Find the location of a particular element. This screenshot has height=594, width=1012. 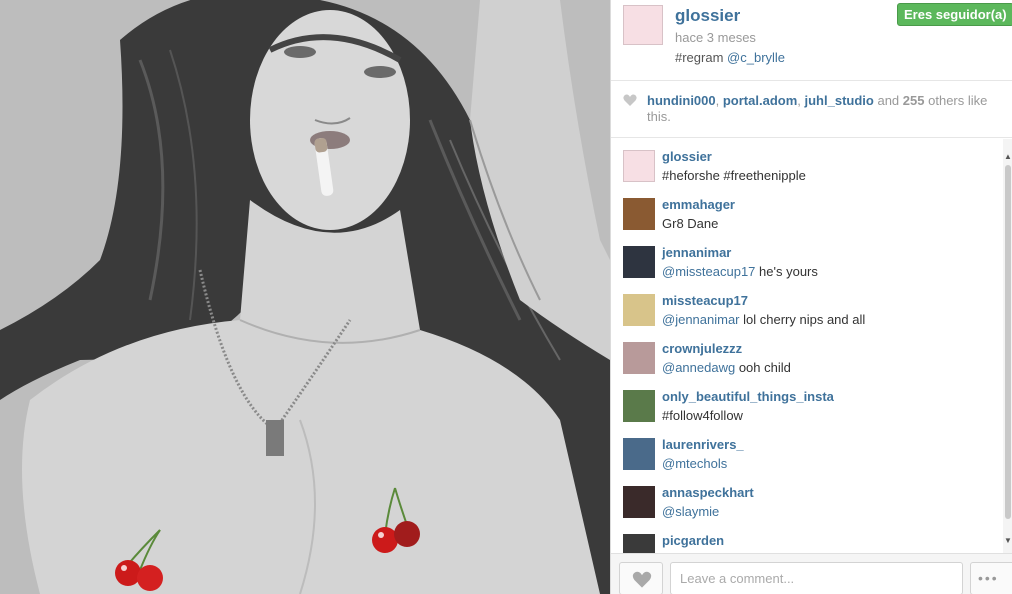

comment-text: @slaymie is located at coordinates (690, 511).